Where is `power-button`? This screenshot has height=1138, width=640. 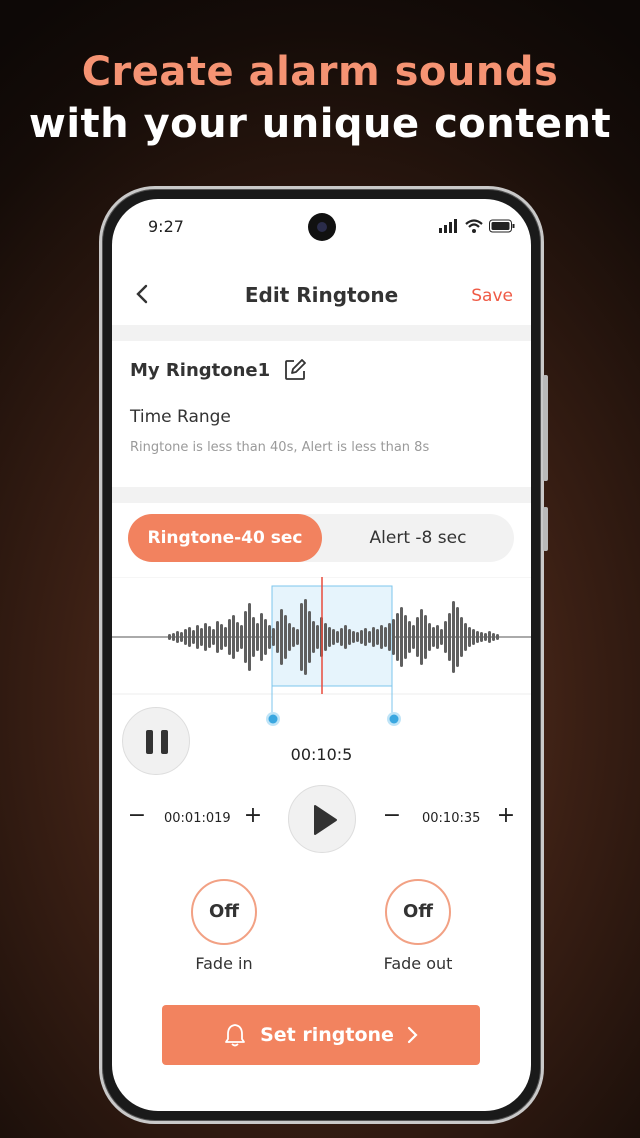
power-button is located at coordinates (545, 529).